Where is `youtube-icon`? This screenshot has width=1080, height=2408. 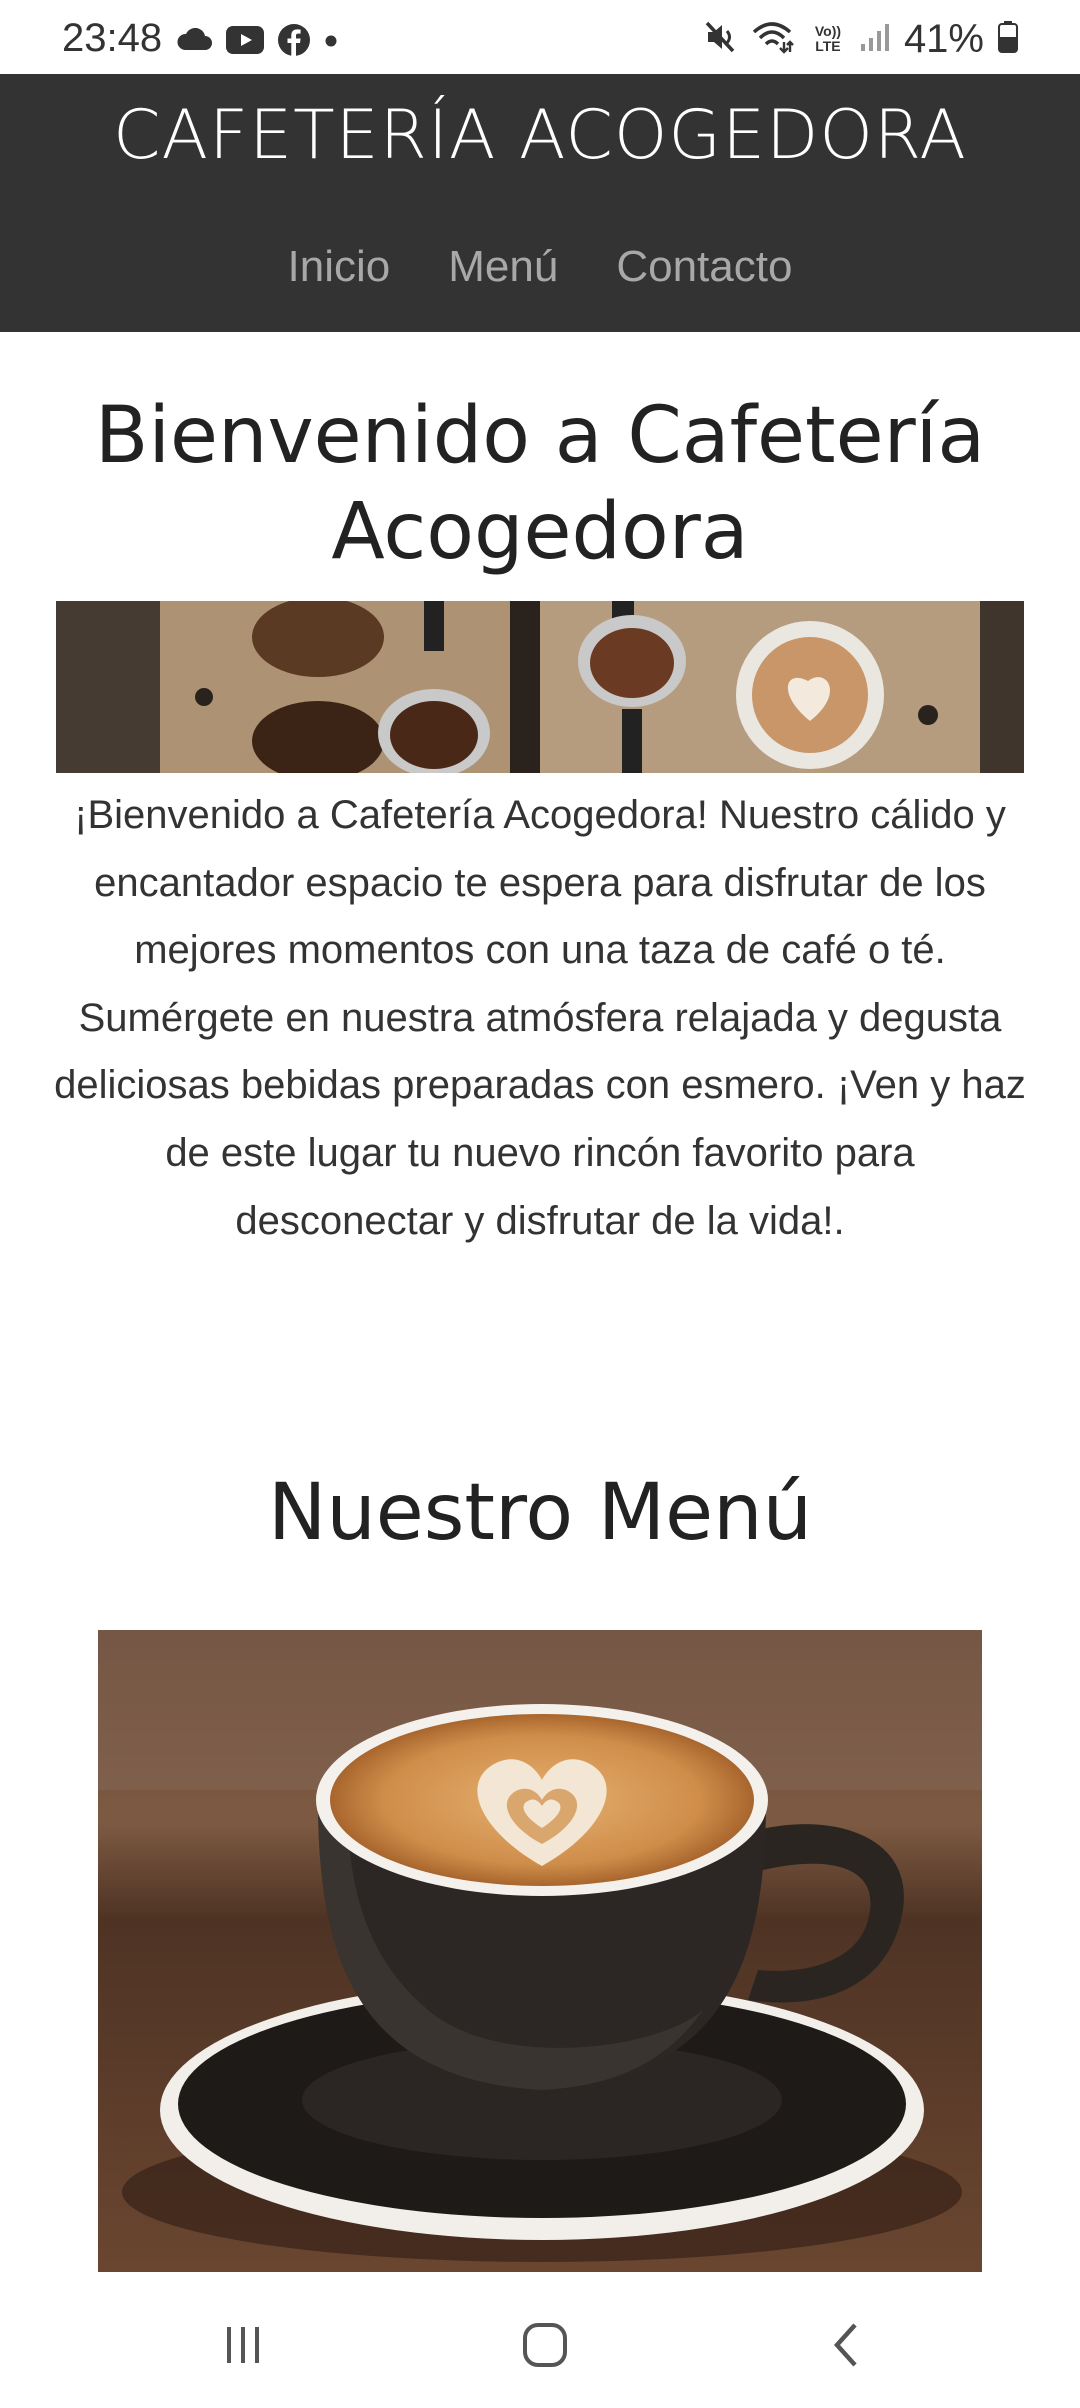 youtube-icon is located at coordinates (245, 42).